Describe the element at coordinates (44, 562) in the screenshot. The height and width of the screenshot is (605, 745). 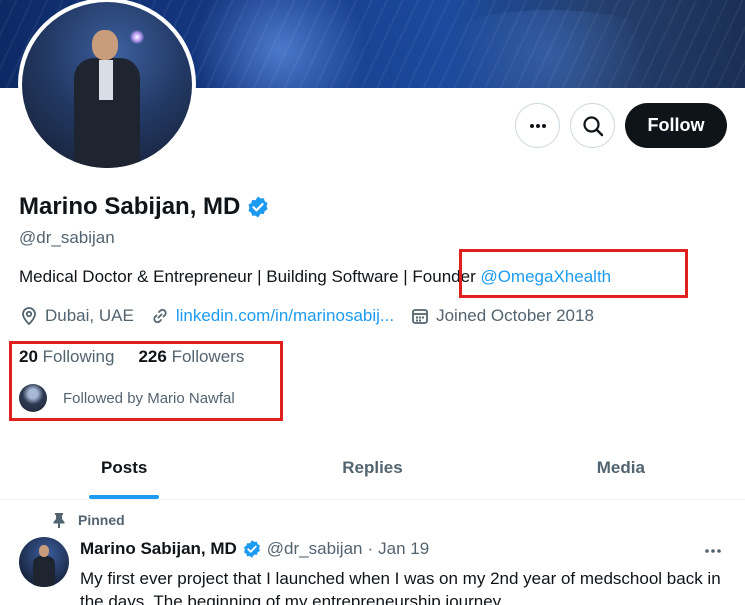
I see `post-author-avatar` at that location.